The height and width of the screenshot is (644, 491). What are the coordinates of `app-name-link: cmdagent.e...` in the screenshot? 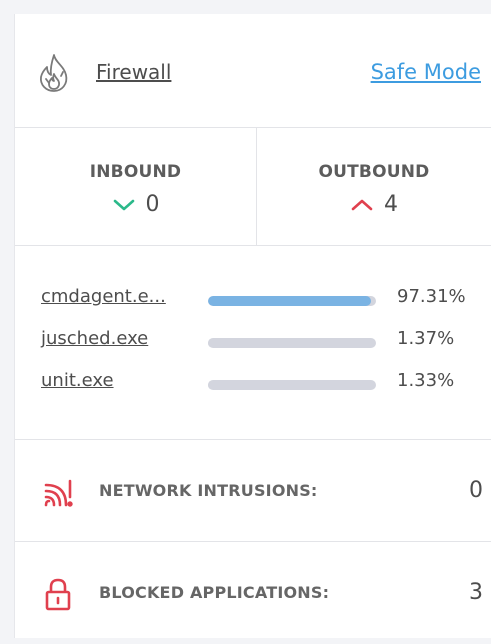 It's located at (103, 296).